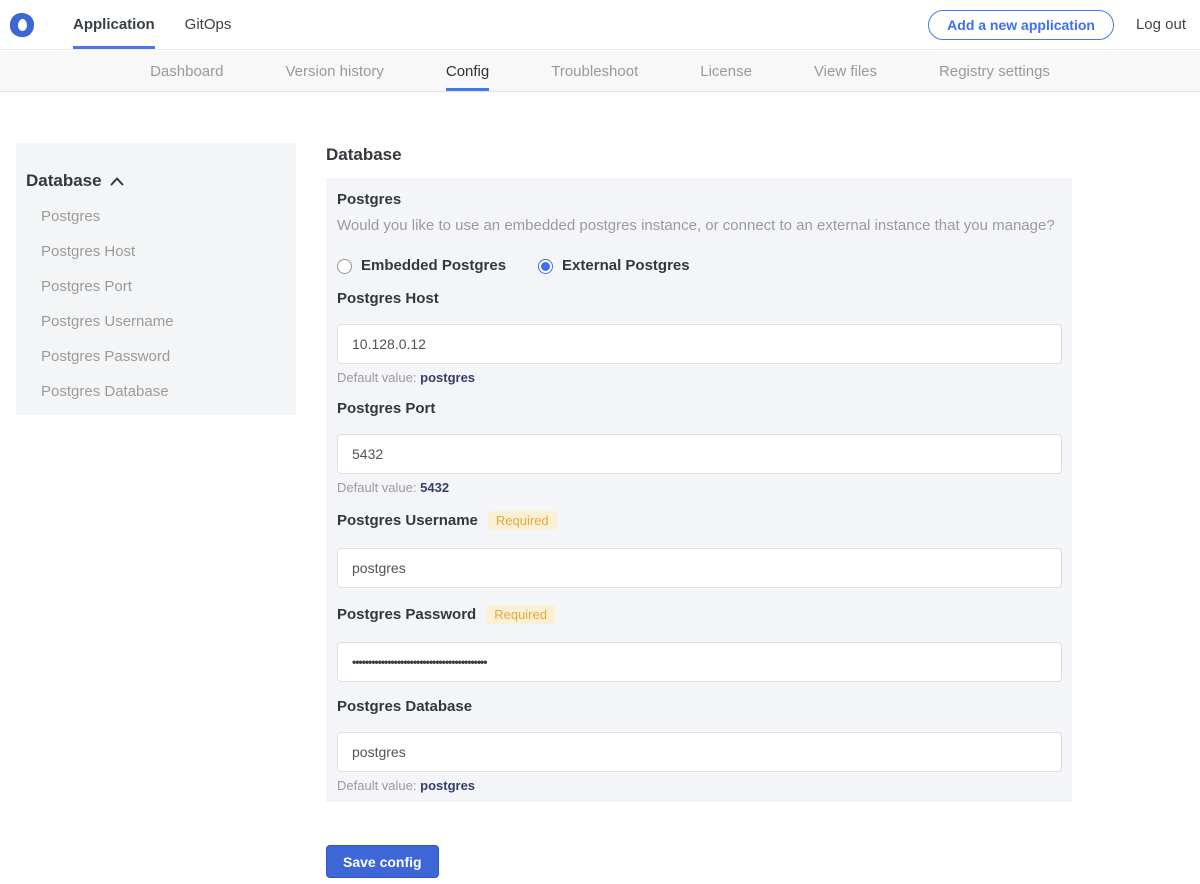 The height and width of the screenshot is (884, 1200). Describe the element at coordinates (594, 71) in the screenshot. I see `subnav-troubleshoot: Troubleshoot` at that location.